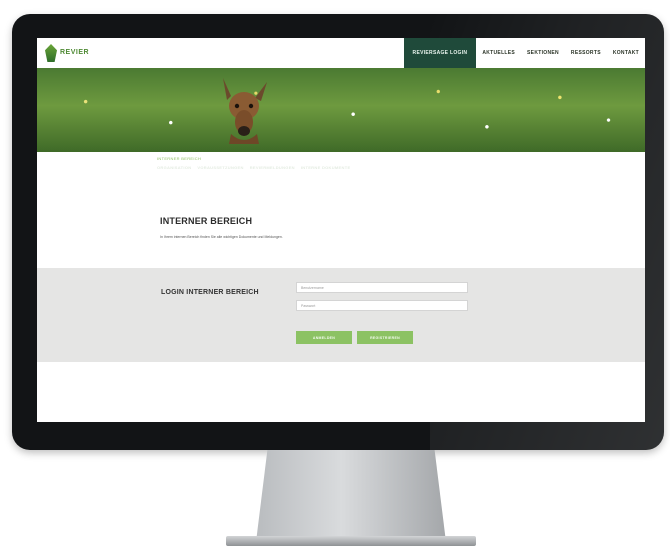 The image size is (670, 550). What do you see at coordinates (382, 287) in the screenshot?
I see `username-field` at bounding box center [382, 287].